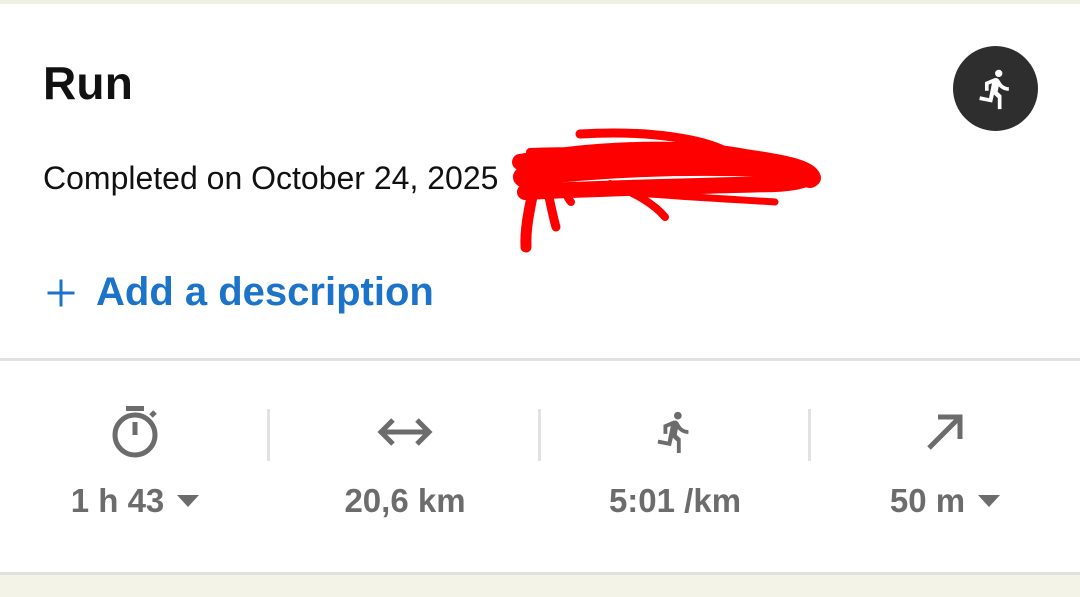  Describe the element at coordinates (405, 500) in the screenshot. I see `stat-distance-value: 20,6 km` at that location.